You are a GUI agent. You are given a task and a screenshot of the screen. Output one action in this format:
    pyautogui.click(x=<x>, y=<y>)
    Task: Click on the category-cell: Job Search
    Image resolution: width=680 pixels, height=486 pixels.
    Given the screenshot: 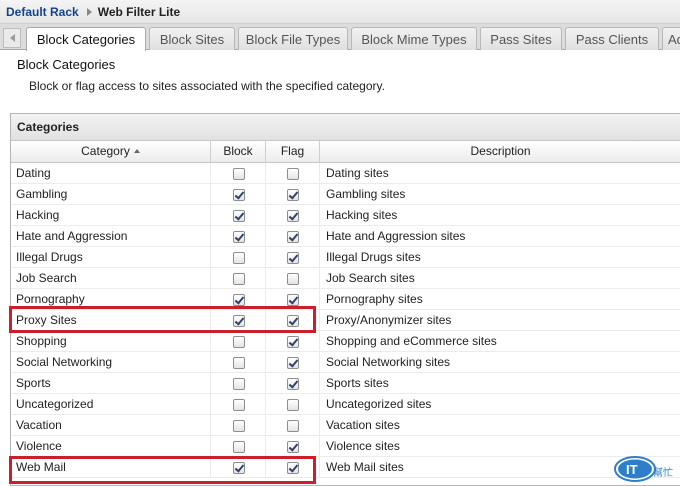 What is the action you would take?
    pyautogui.click(x=111, y=278)
    